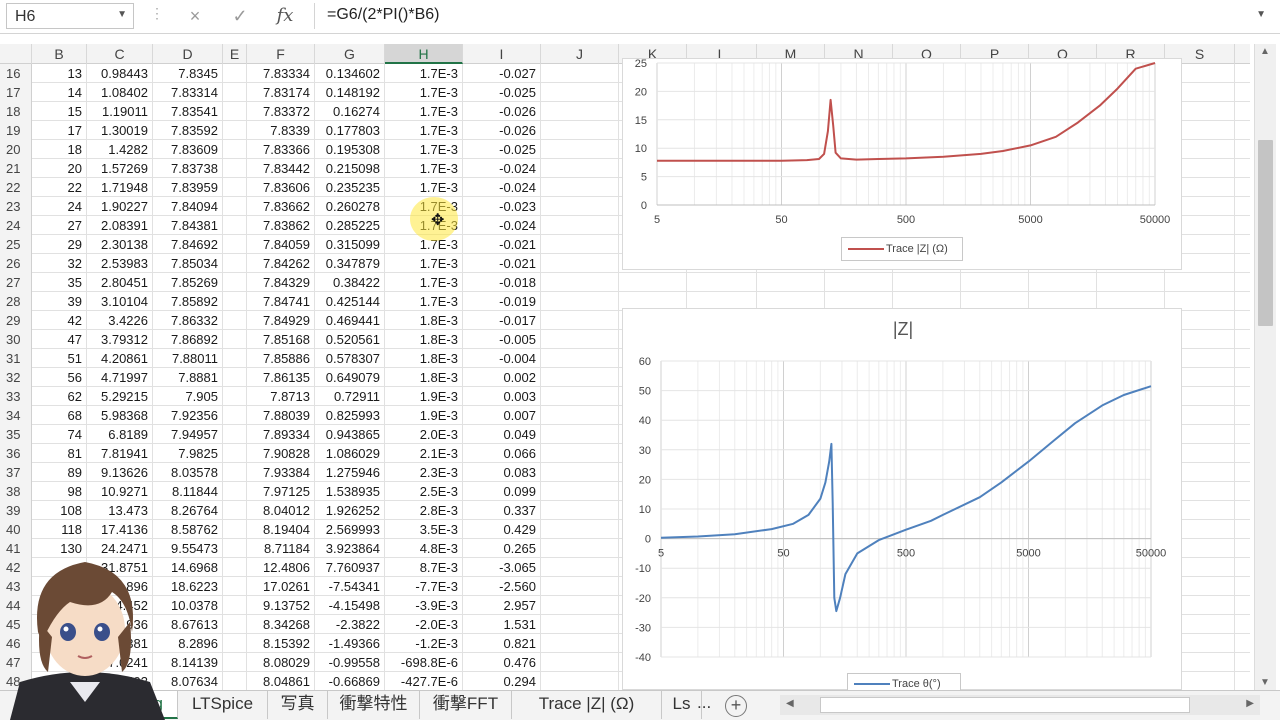 This screenshot has width=1280, height=720. Describe the element at coordinates (350, 73) in the screenshot. I see `cell-g: 0.134602` at that location.